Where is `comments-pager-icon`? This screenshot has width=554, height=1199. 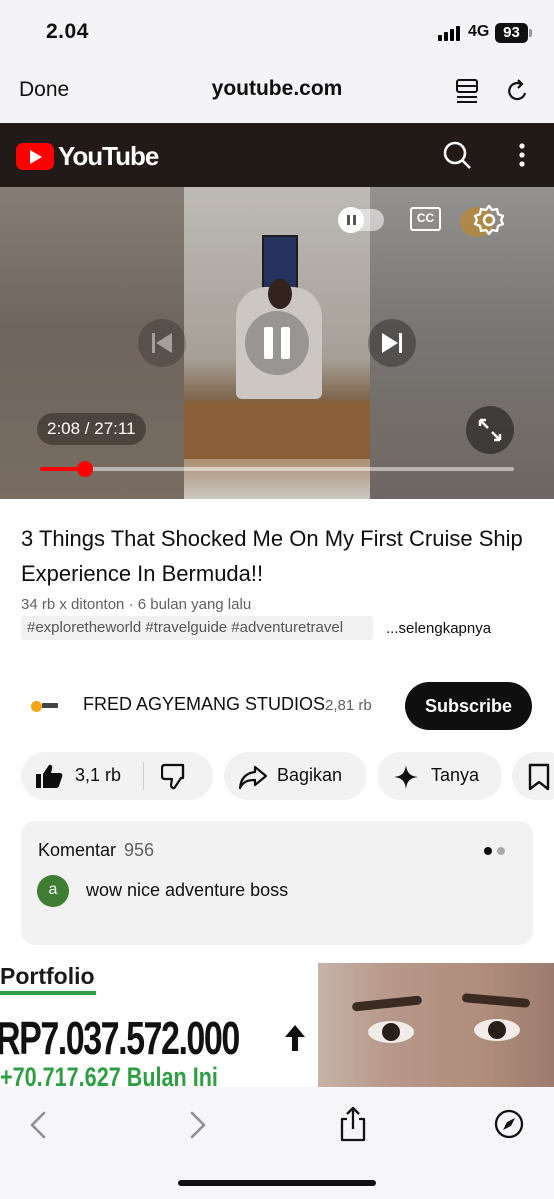 comments-pager-icon is located at coordinates (494, 851).